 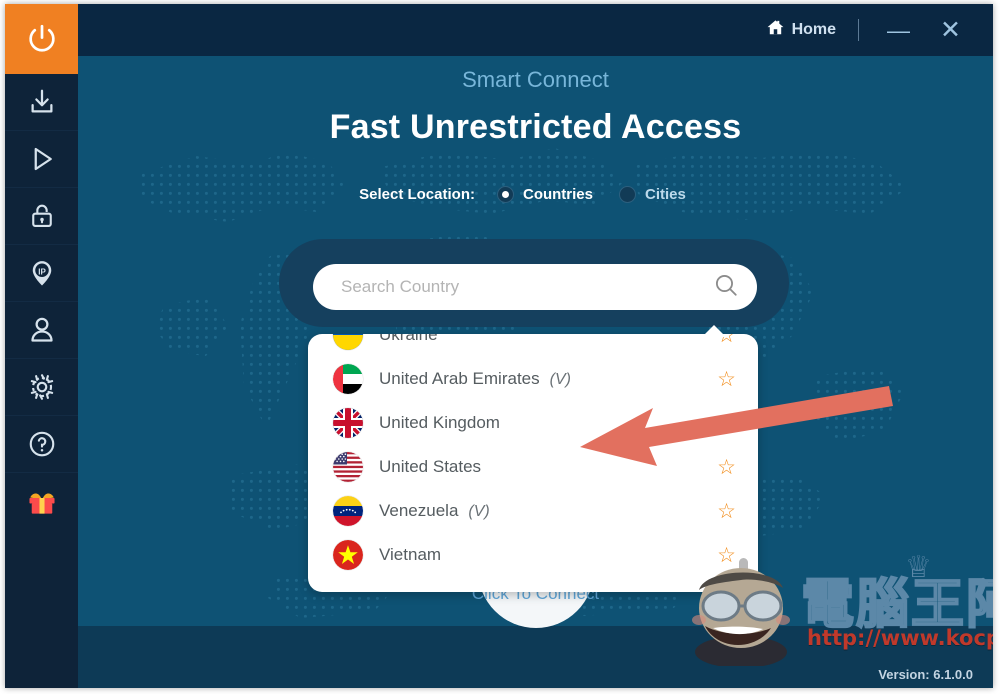 I want to click on list-item: United Arab Emirates (V) ☆, so click(x=533, y=379).